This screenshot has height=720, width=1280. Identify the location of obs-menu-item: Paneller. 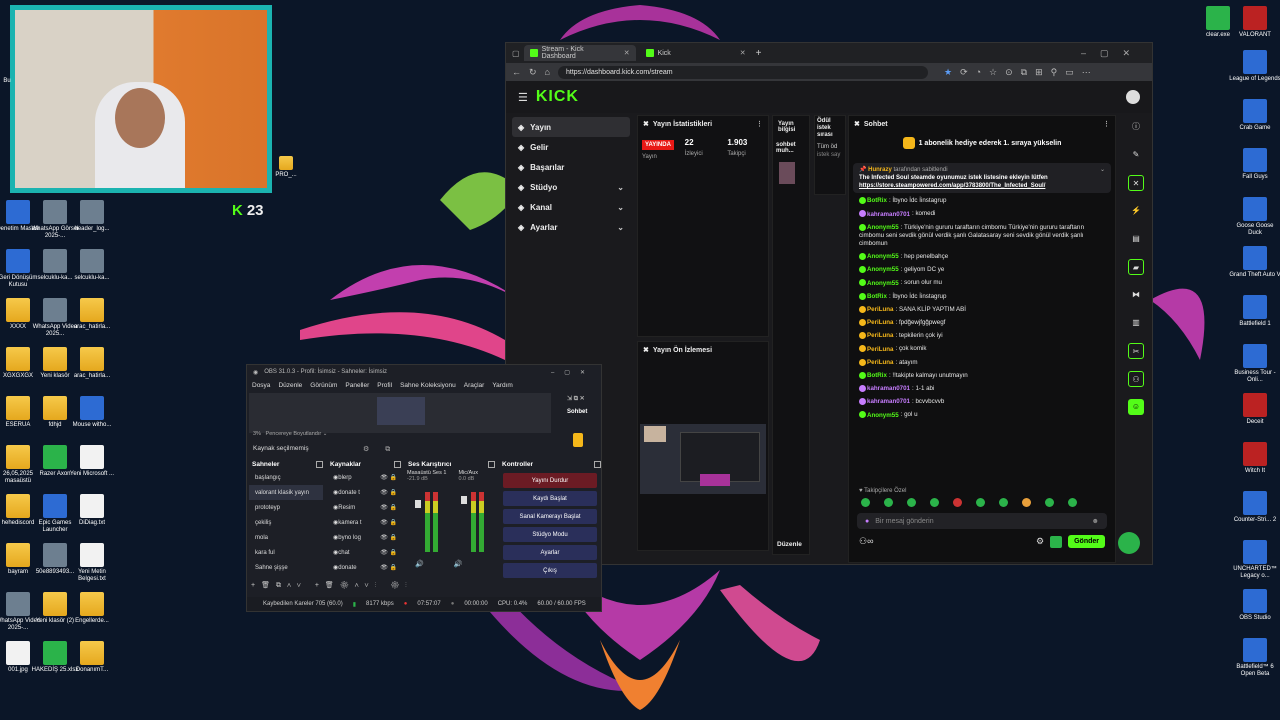
(357, 385).